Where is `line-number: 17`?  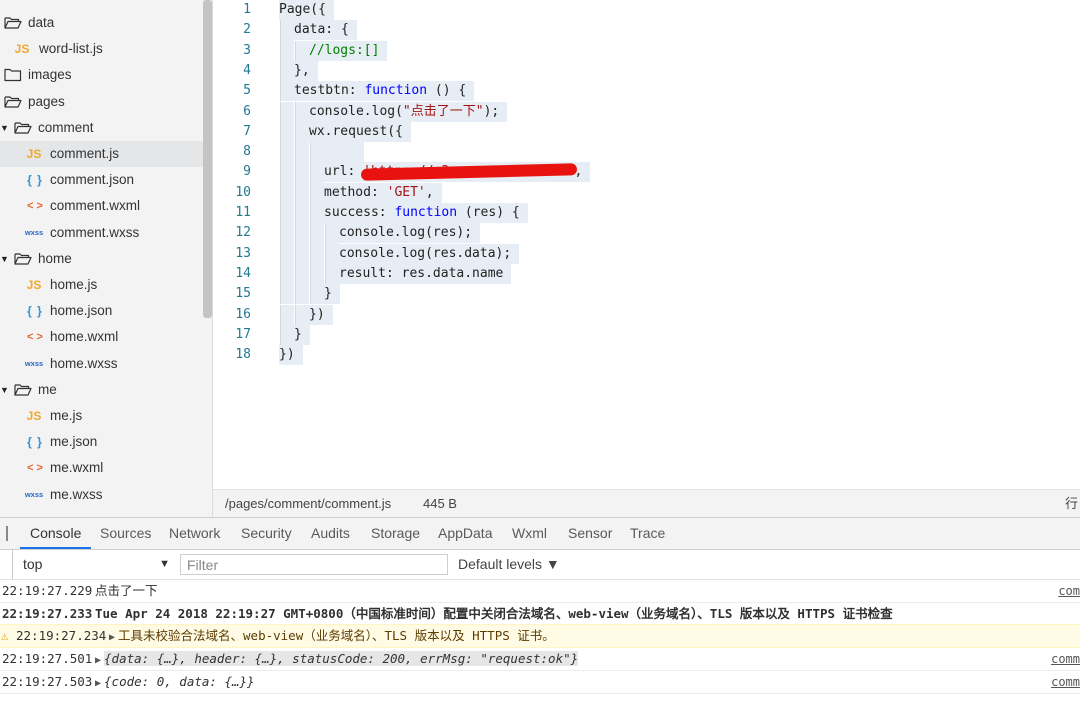
line-number: 17 is located at coordinates (243, 334).